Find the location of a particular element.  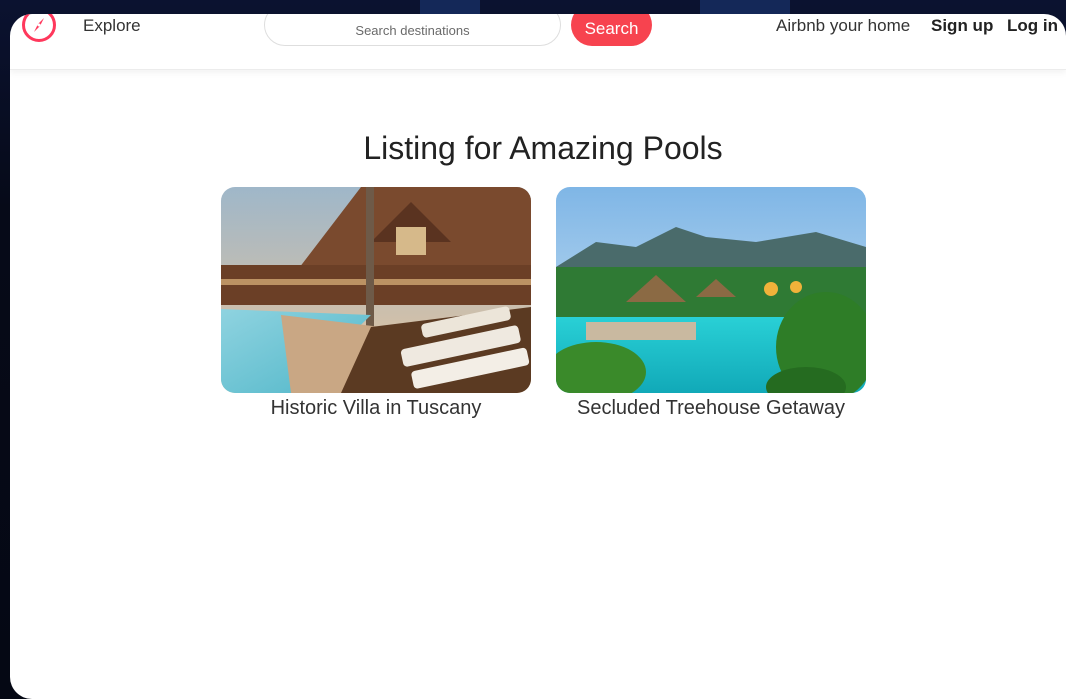

search-button: Search is located at coordinates (611, 30).